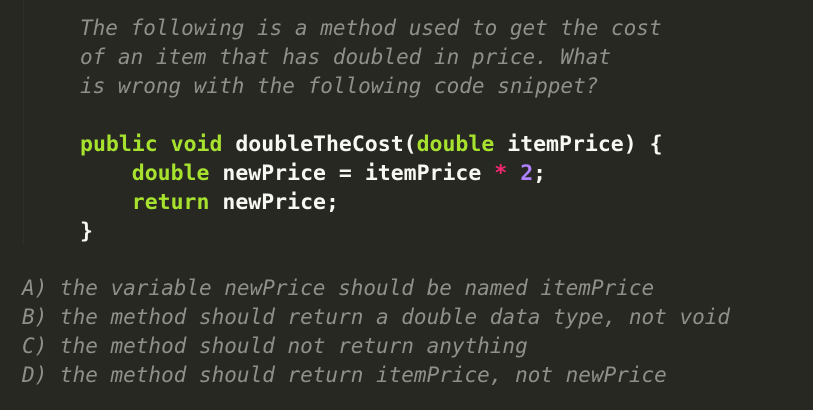 This screenshot has width=813, height=410. What do you see at coordinates (527, 173) in the screenshot?
I see `number-literal: 2` at bounding box center [527, 173].